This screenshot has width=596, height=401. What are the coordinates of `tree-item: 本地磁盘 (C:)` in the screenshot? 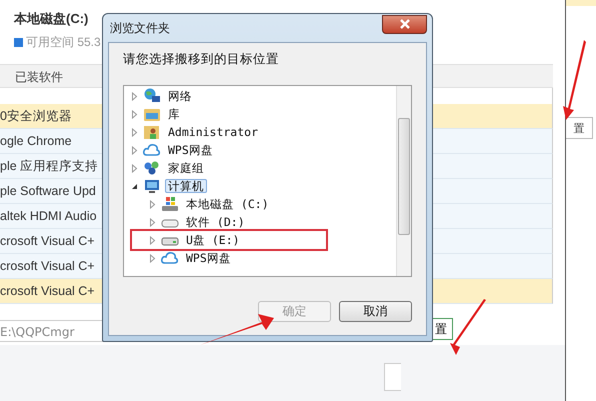 It's located at (227, 204).